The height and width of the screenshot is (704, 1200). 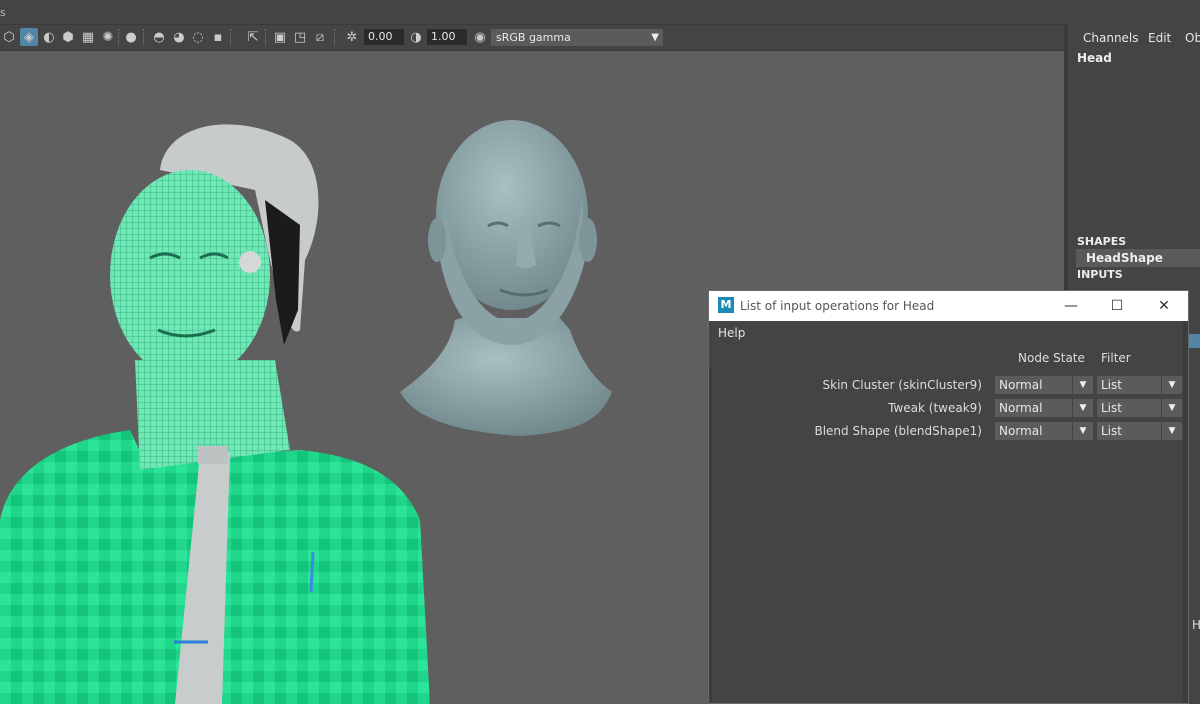 I want to click on selected-strip, so click(x=1194, y=341).